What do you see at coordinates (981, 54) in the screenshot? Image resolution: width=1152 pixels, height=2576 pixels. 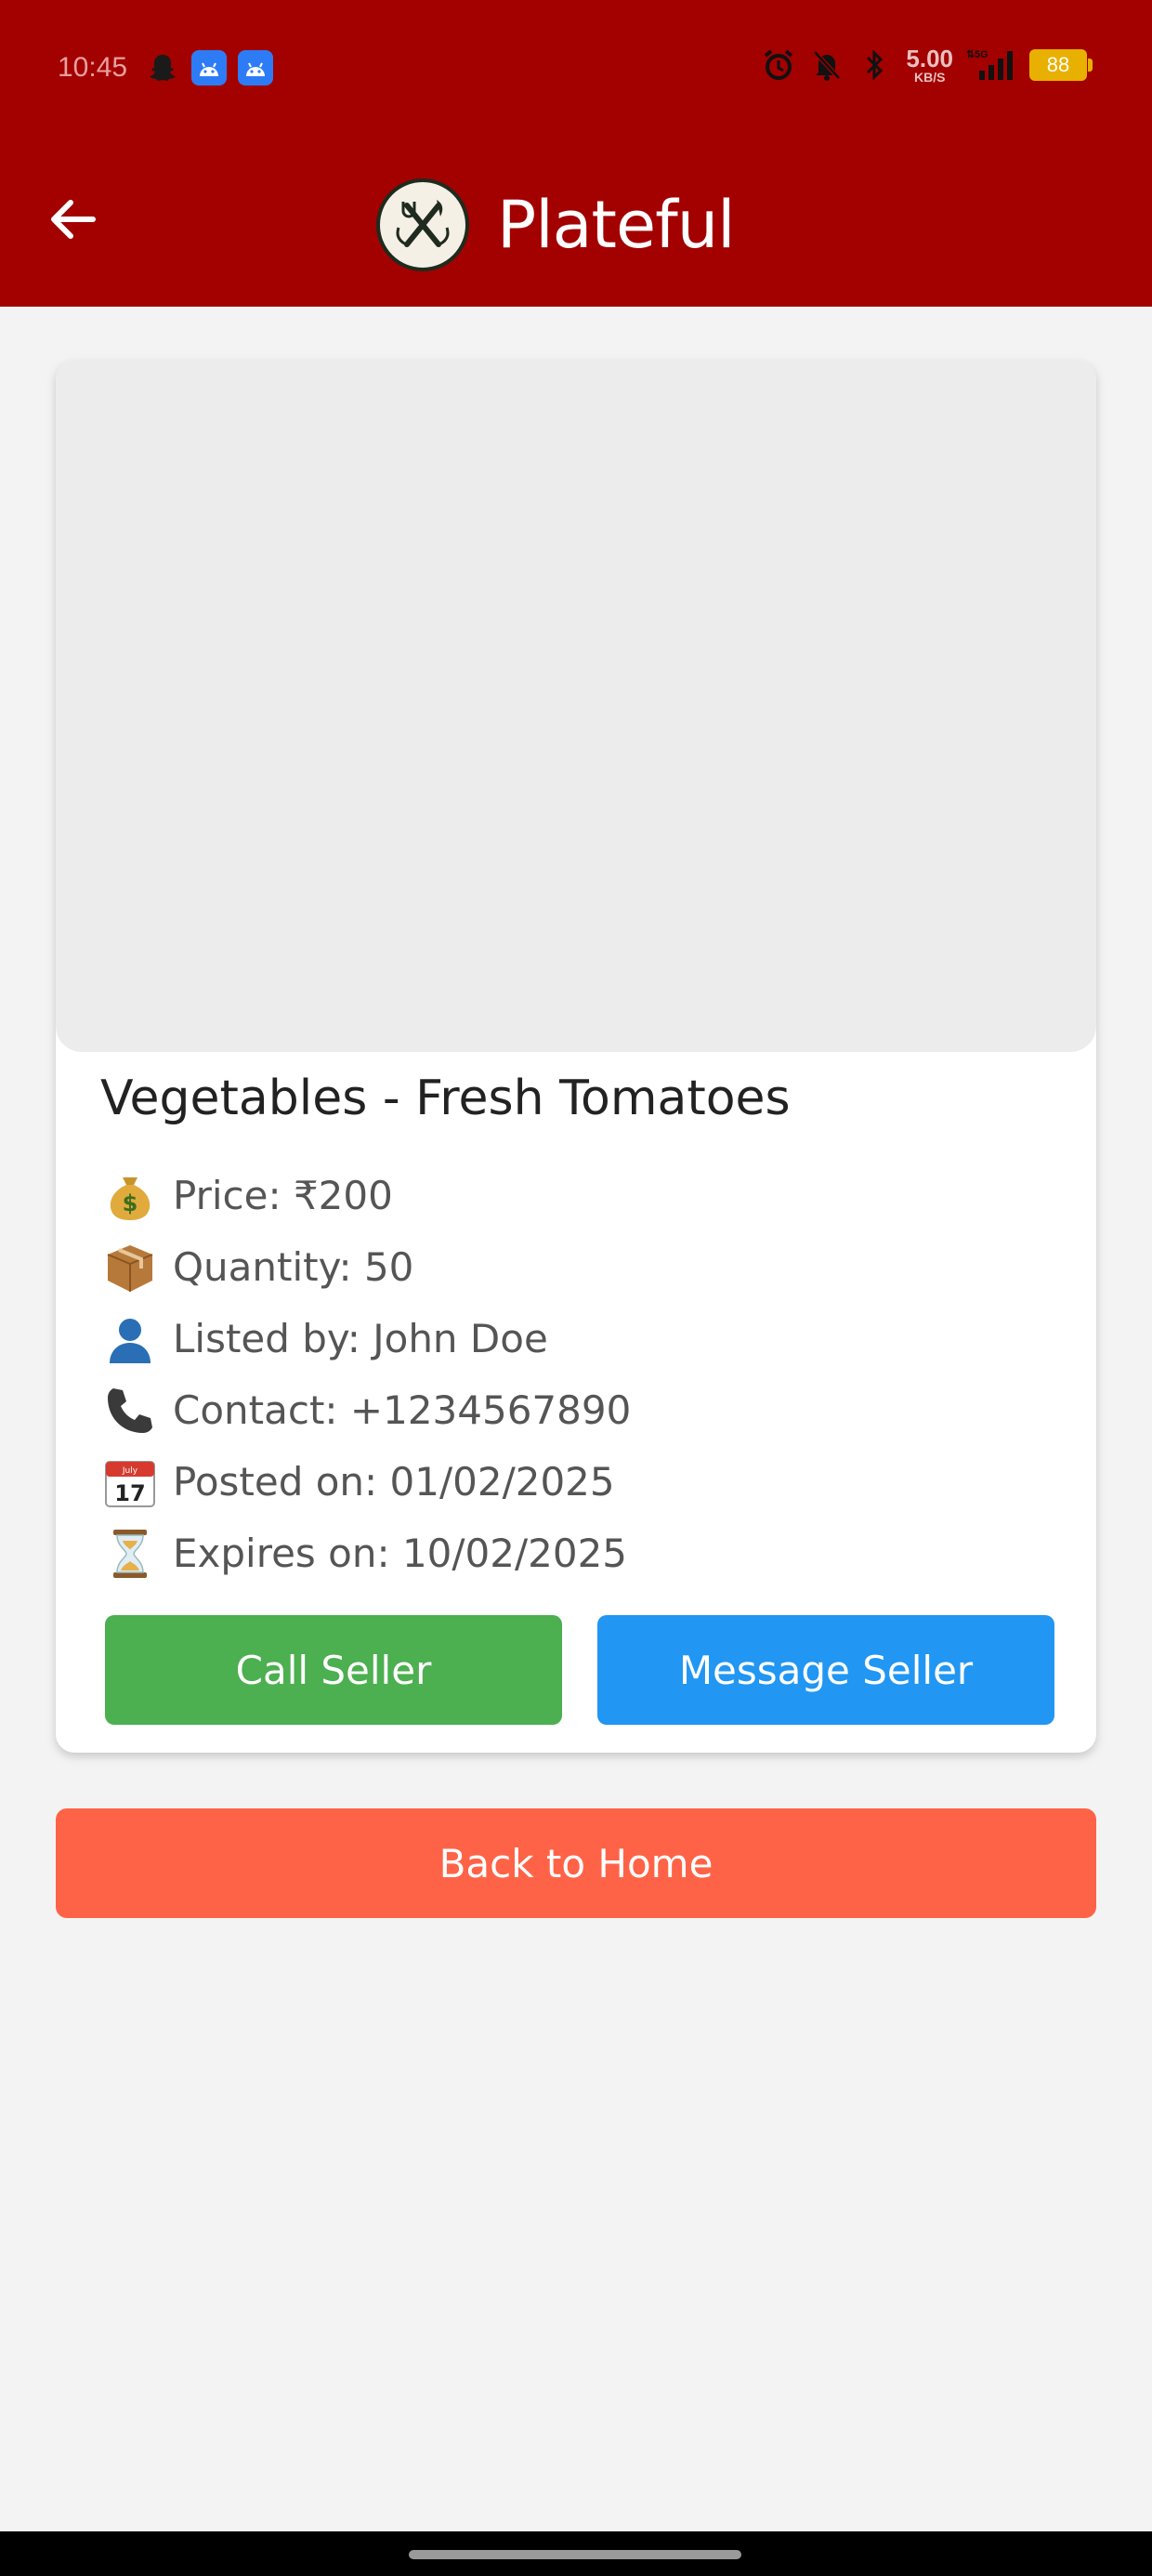 I see `signal-label: 5G` at bounding box center [981, 54].